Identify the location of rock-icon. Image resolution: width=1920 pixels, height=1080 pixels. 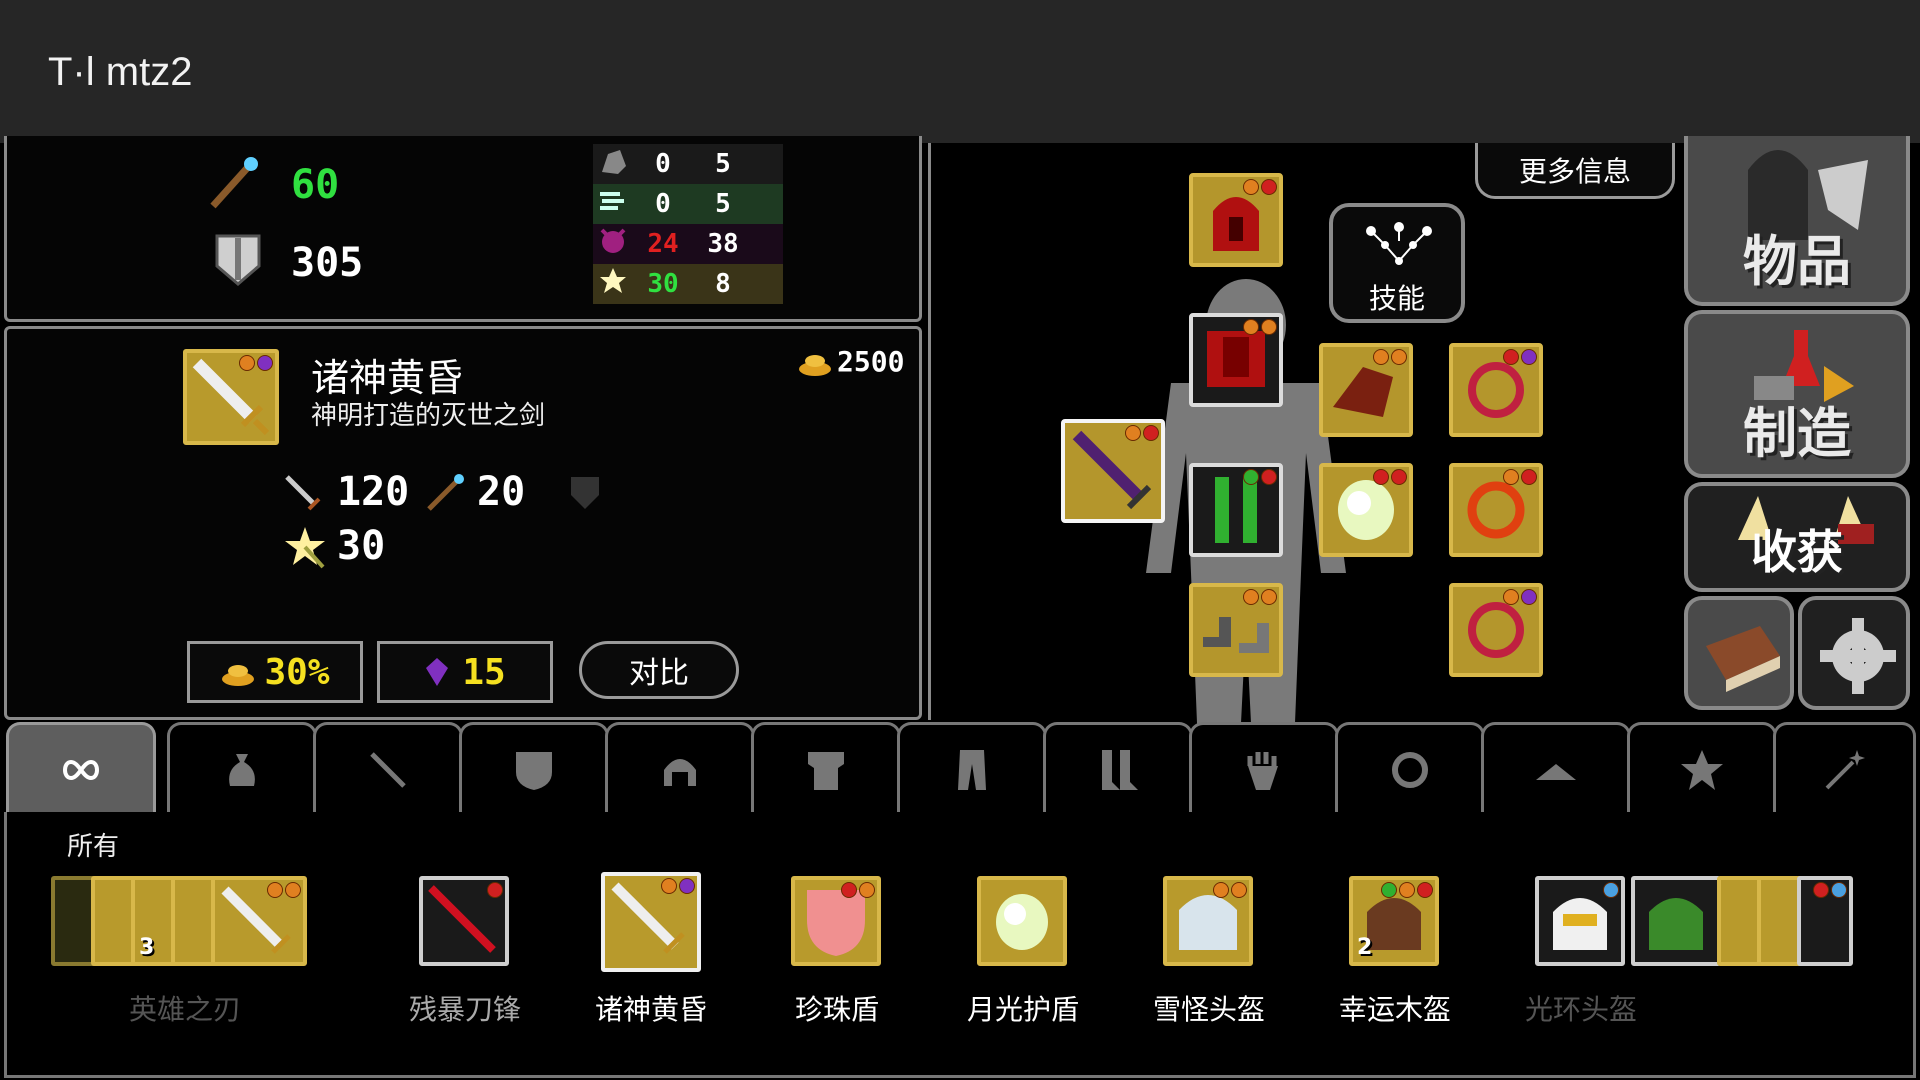
(613, 164).